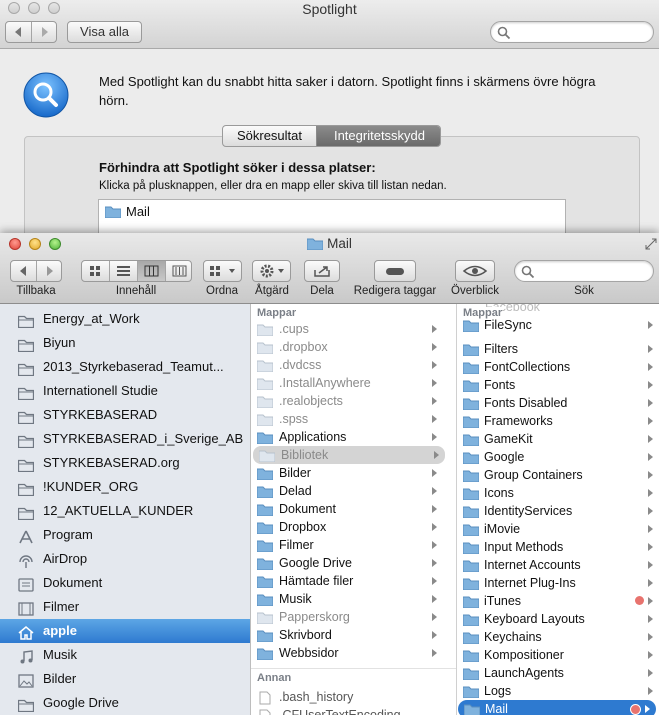 This screenshot has height=715, width=659. Describe the element at coordinates (347, 581) in the screenshot. I see `list-item: Hämtade filer` at that location.